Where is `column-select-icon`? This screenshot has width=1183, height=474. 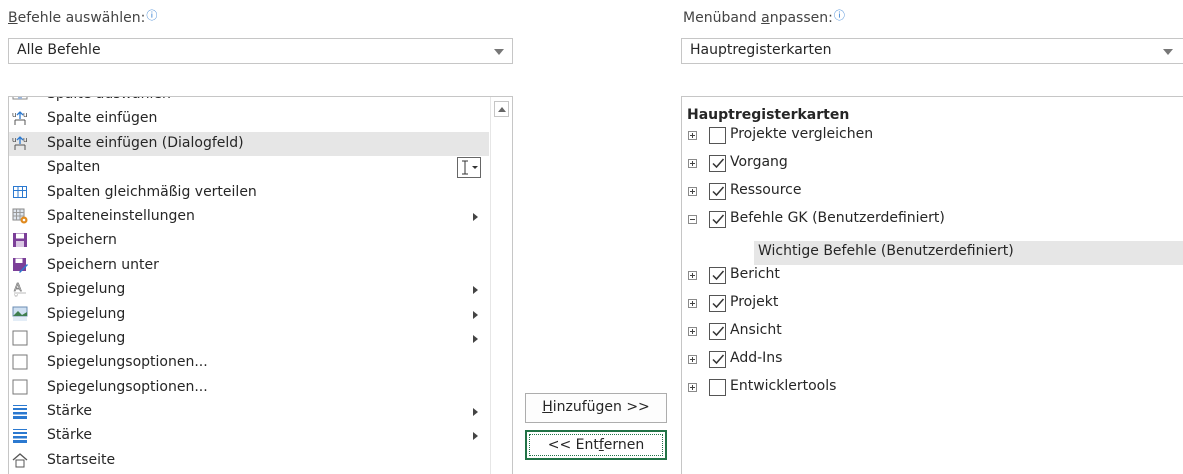 column-select-icon is located at coordinates (20, 100).